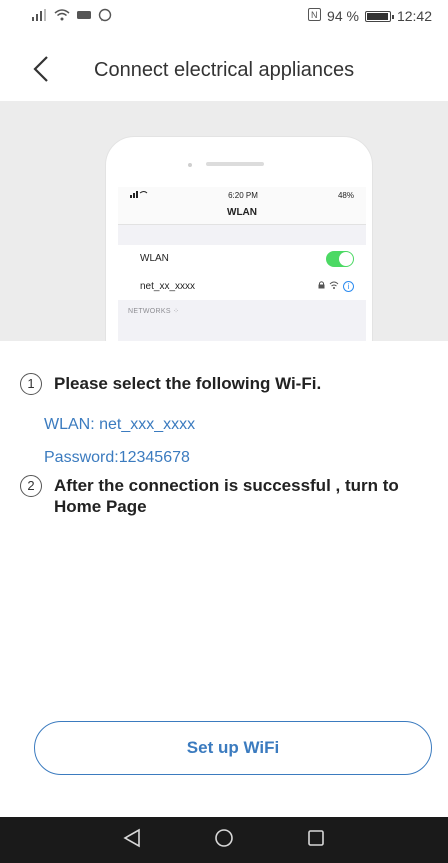 The height and width of the screenshot is (863, 448). What do you see at coordinates (321, 286) in the screenshot?
I see `lock-icon` at bounding box center [321, 286].